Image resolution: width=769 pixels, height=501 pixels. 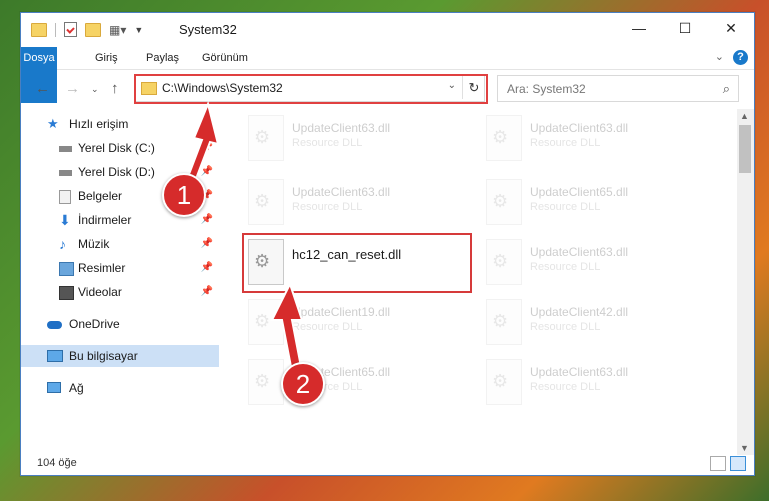 What do you see at coordinates (93, 29) in the screenshot?
I see `new-folder-icon` at bounding box center [93, 29].